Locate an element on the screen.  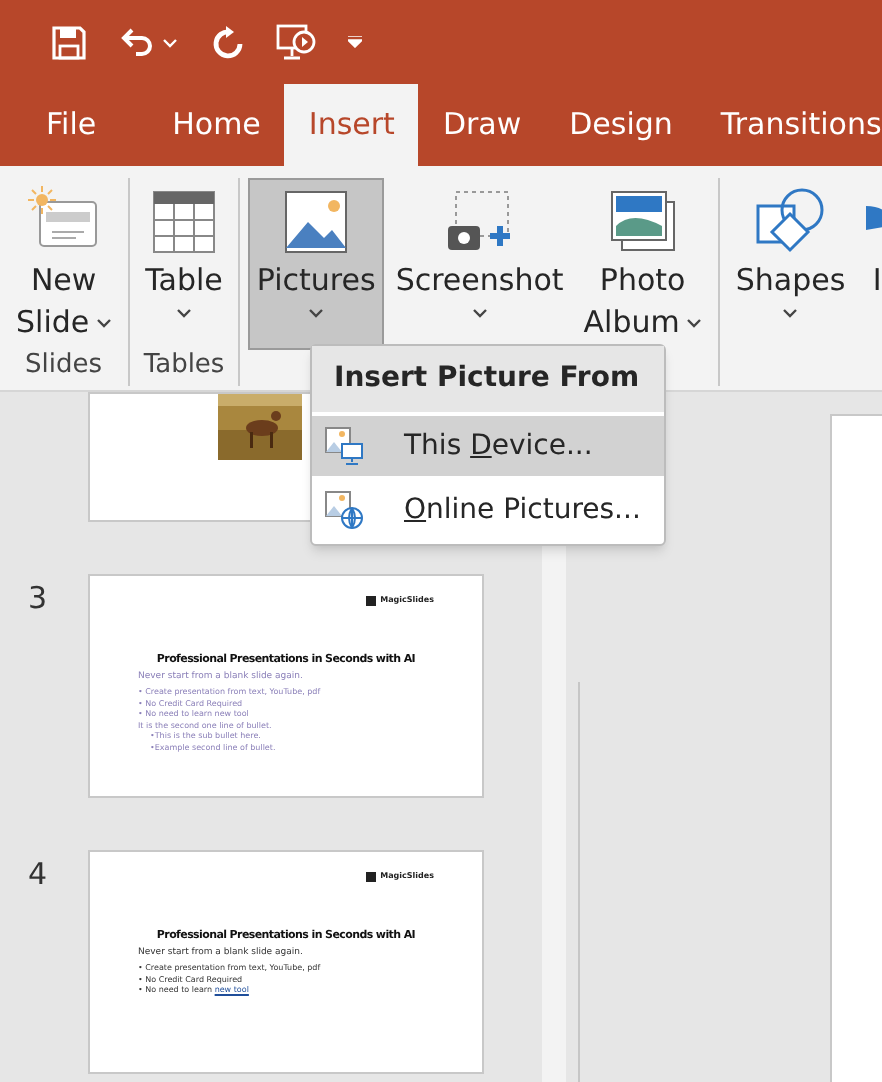
ribbon-button: Table is located at coordinates (184, 264).